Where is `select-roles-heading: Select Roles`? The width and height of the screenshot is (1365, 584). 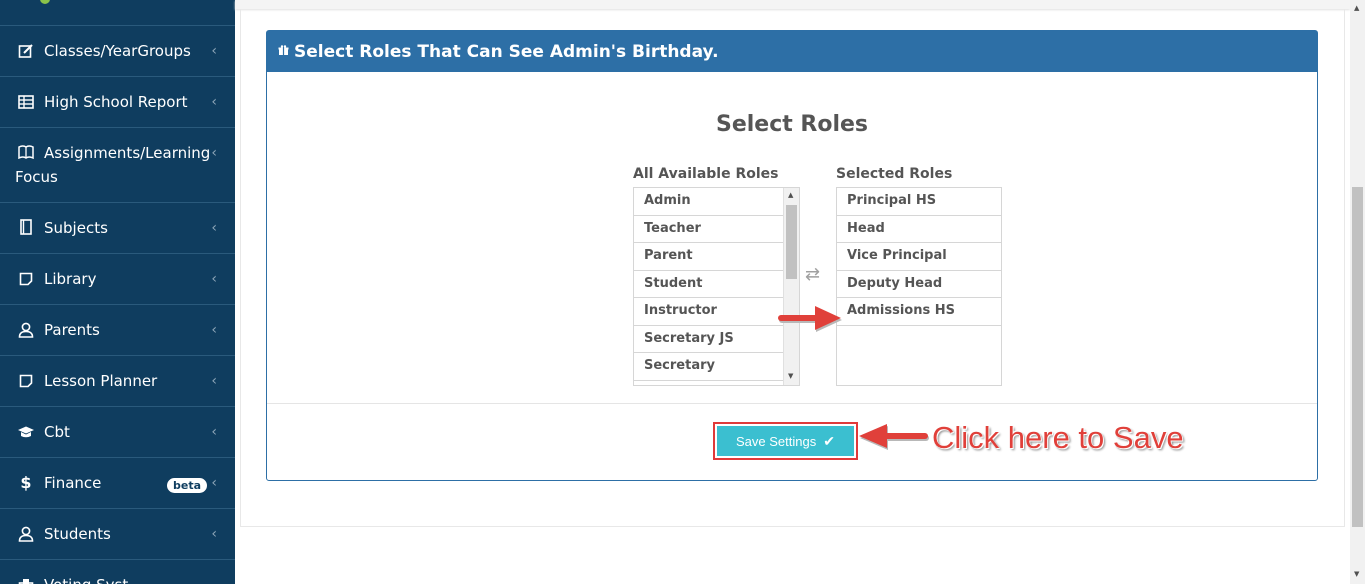 select-roles-heading: Select Roles is located at coordinates (792, 124).